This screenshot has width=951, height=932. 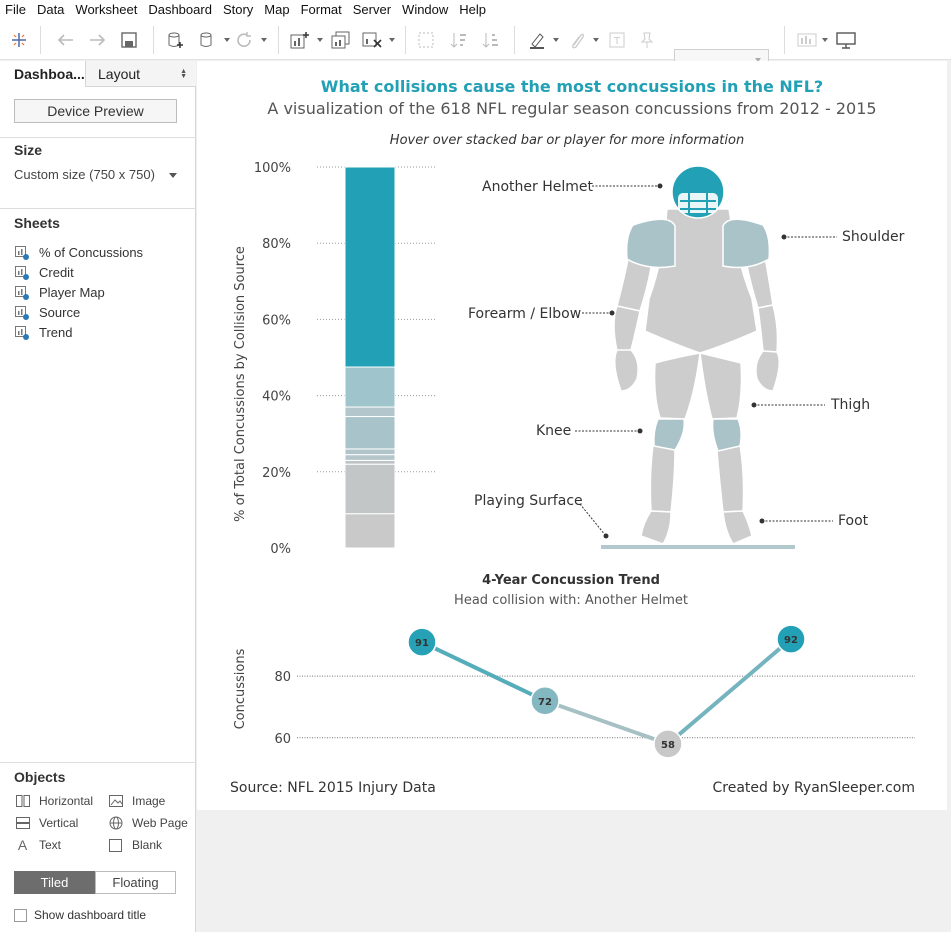 What do you see at coordinates (537, 40) in the screenshot?
I see `highlight-icon` at bounding box center [537, 40].